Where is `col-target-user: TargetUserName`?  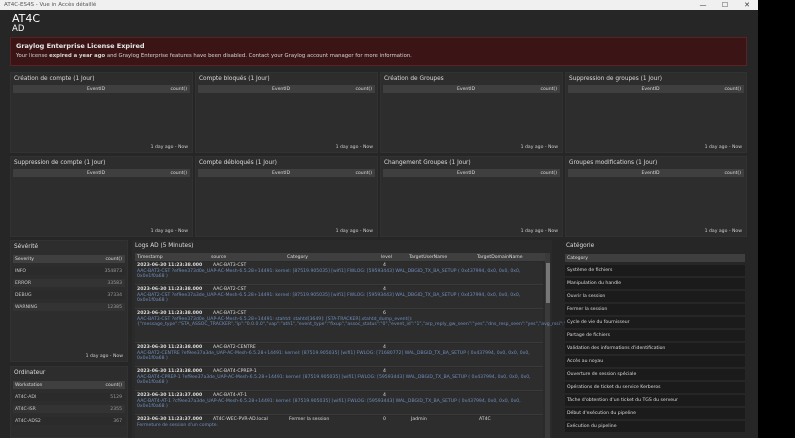
col-target-user: TargetUserName is located at coordinates (428, 257).